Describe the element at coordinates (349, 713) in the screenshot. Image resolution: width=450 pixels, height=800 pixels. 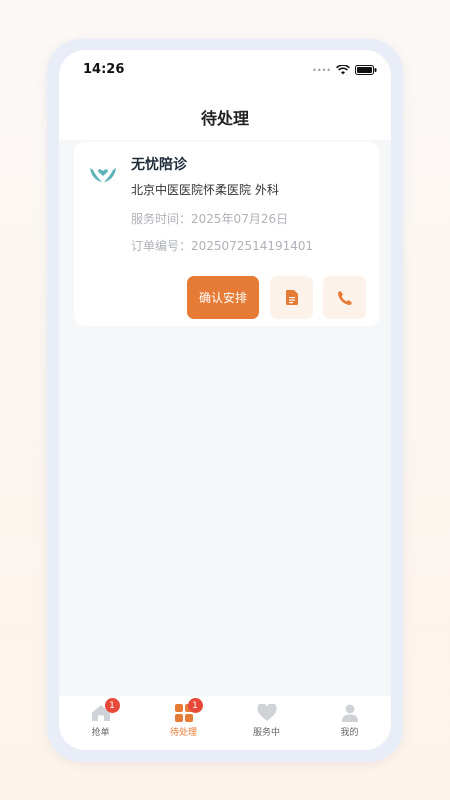
I see `user-icon` at that location.